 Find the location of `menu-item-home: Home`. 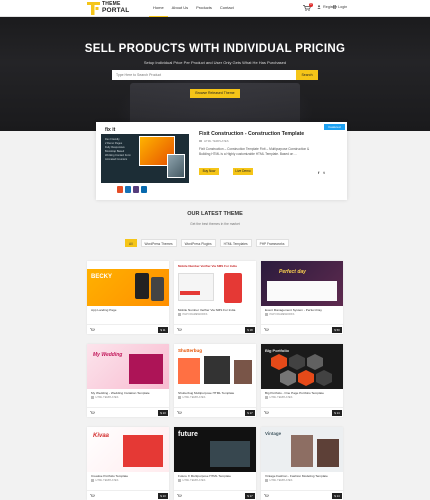

menu-item-home: Home is located at coordinates (158, 8).